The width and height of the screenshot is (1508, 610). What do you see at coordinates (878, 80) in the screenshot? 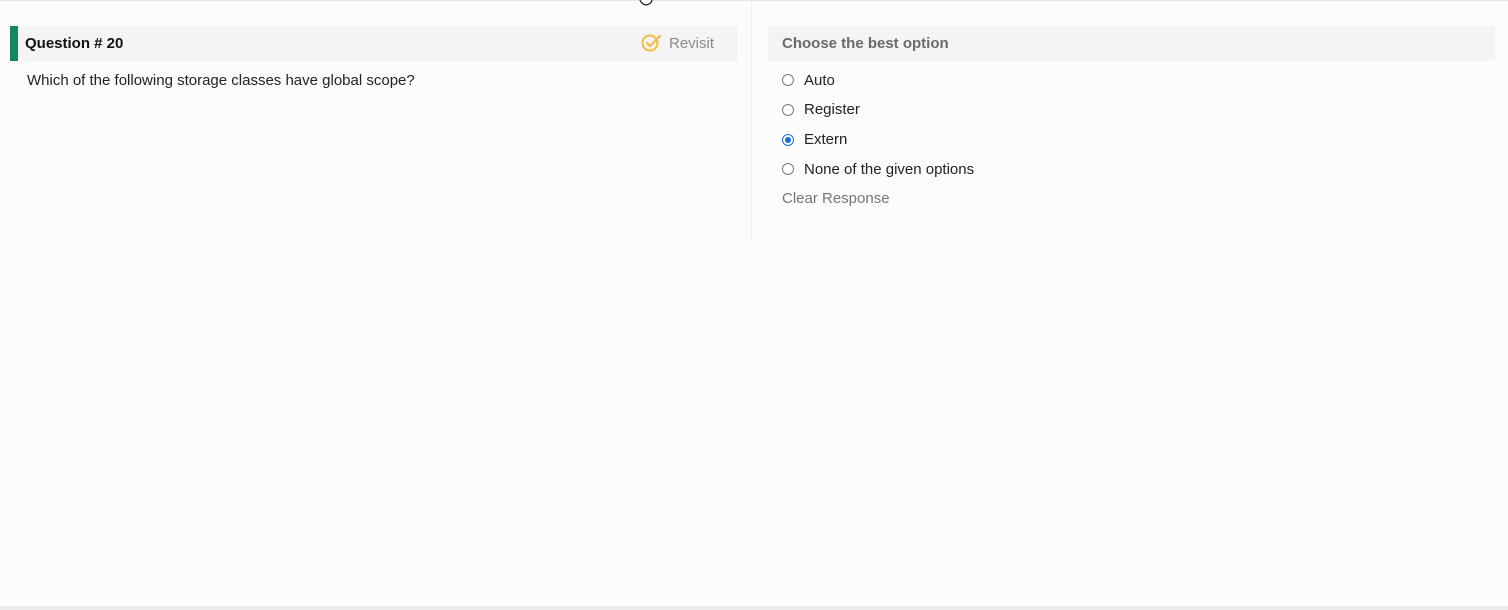
I see `option-auto: Auto` at bounding box center [878, 80].